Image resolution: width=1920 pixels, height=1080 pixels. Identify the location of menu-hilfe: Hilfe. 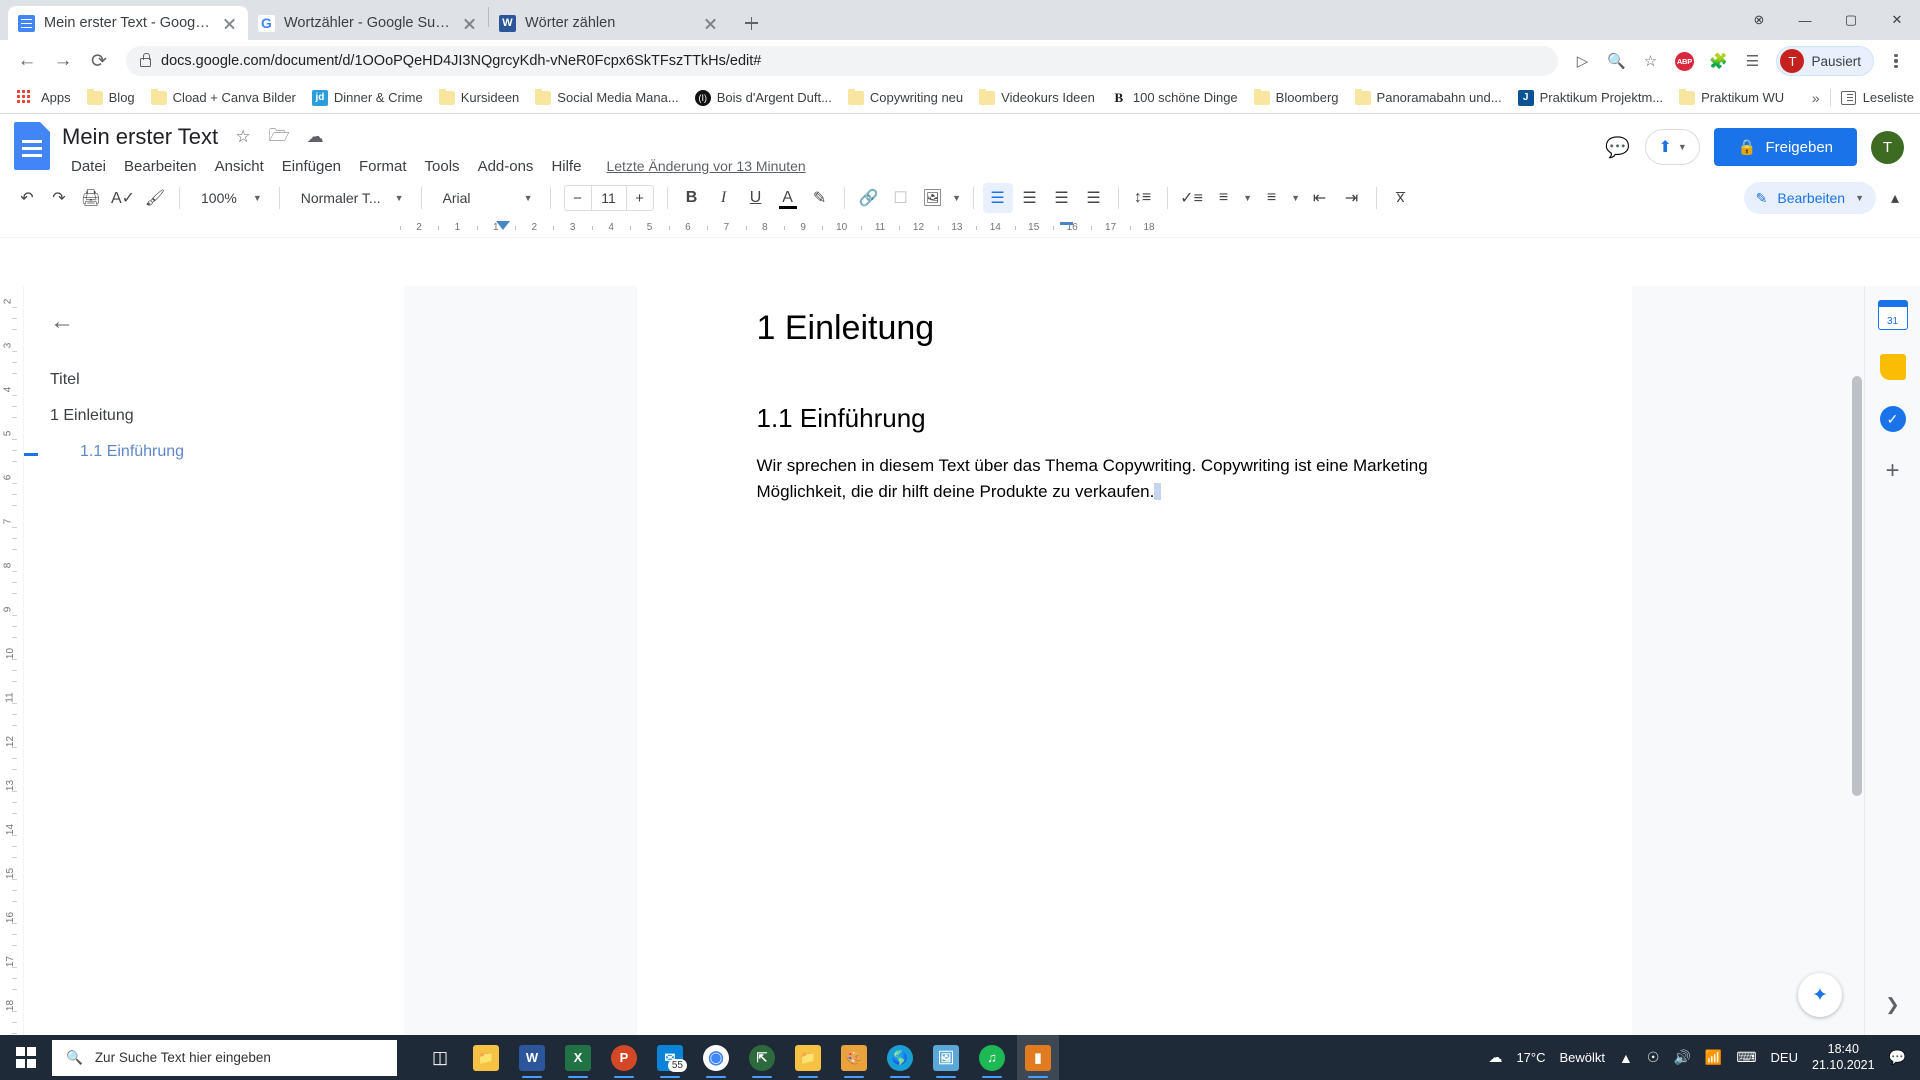
(566, 166).